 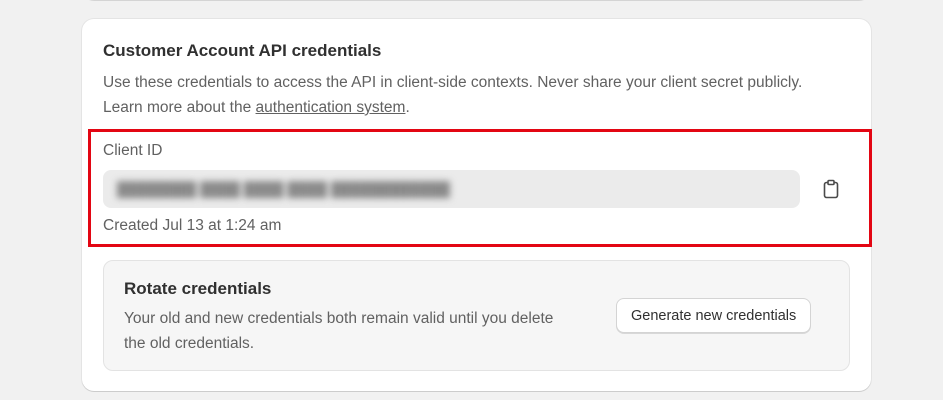 I want to click on description-end: ., so click(x=407, y=107).